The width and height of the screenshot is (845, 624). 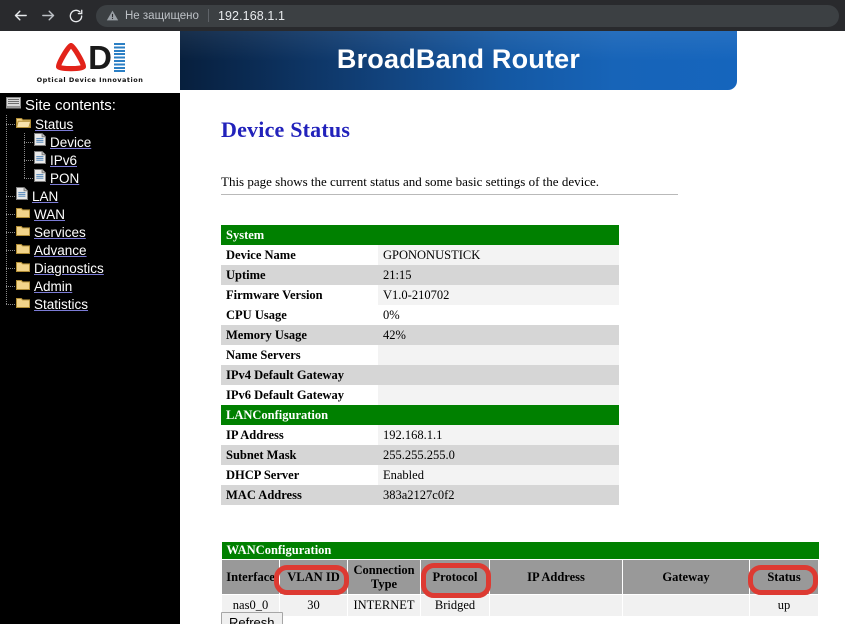 I want to click on sidebar-item-ipv6: IPv6, so click(x=90, y=160).